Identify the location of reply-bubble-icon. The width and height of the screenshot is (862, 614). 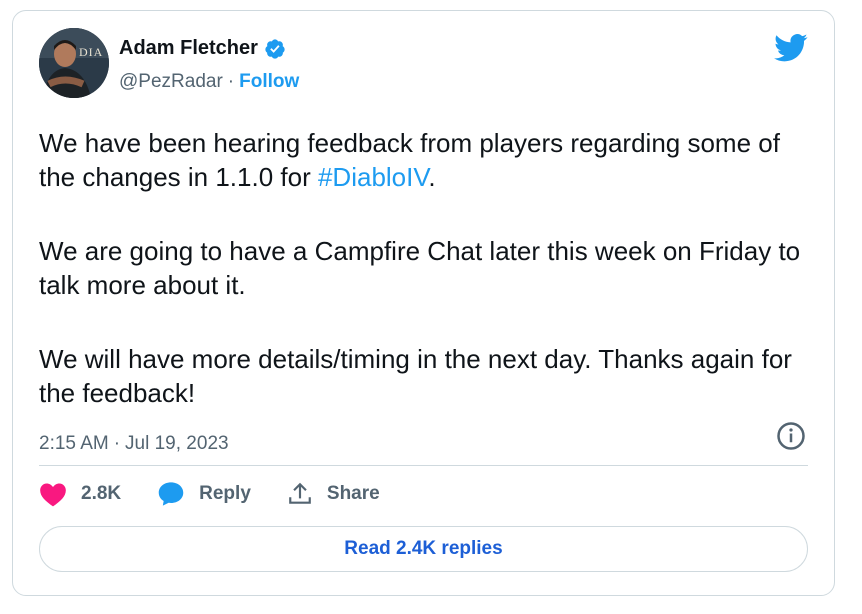
(171, 494).